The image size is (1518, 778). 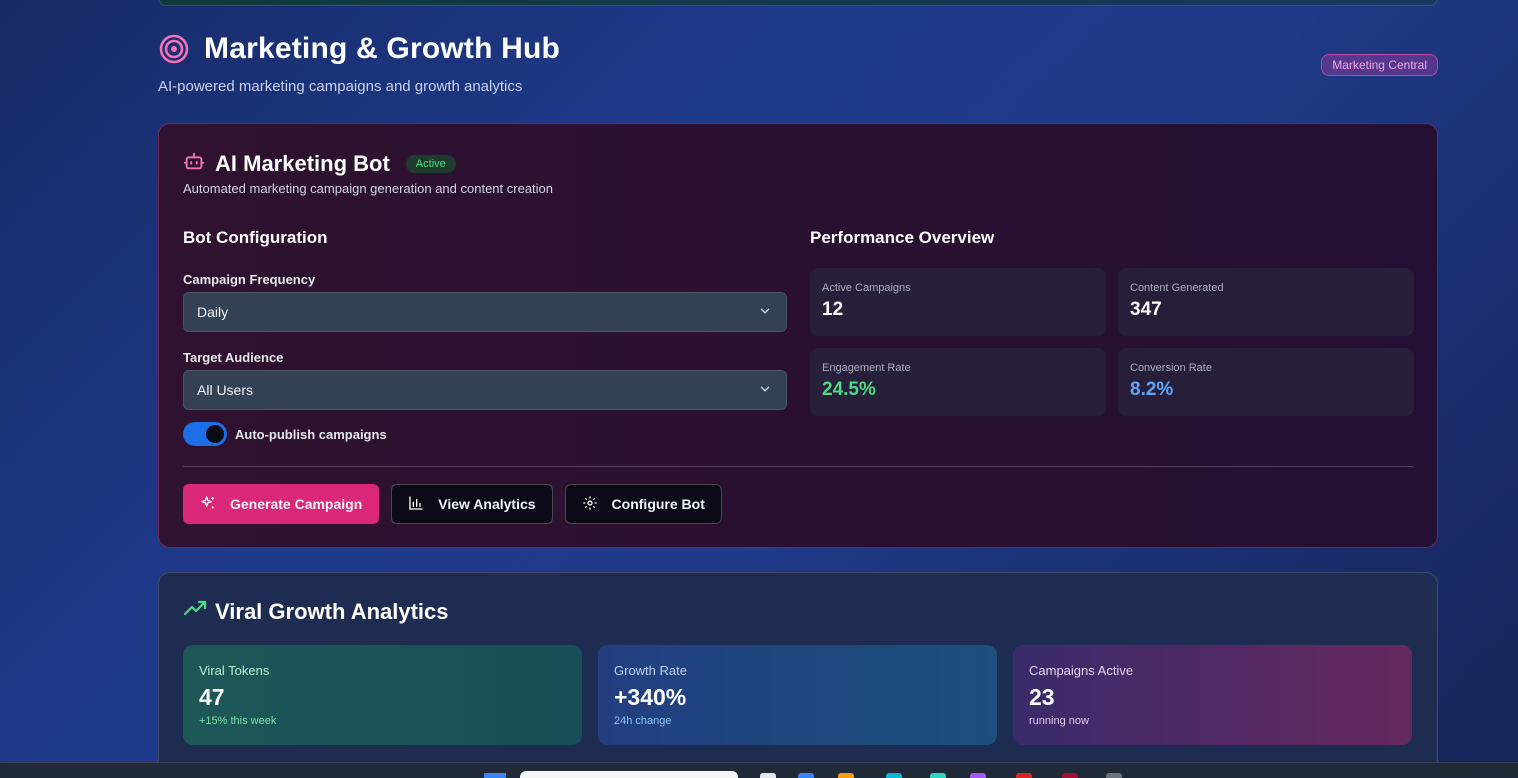 I want to click on stat-content-generated: Content Generated 347, so click(x=1266, y=302).